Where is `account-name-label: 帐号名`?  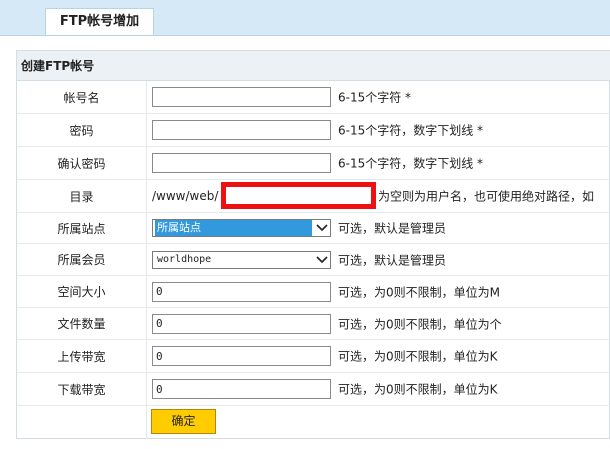
account-name-label: 帐号名 is located at coordinates (82, 97).